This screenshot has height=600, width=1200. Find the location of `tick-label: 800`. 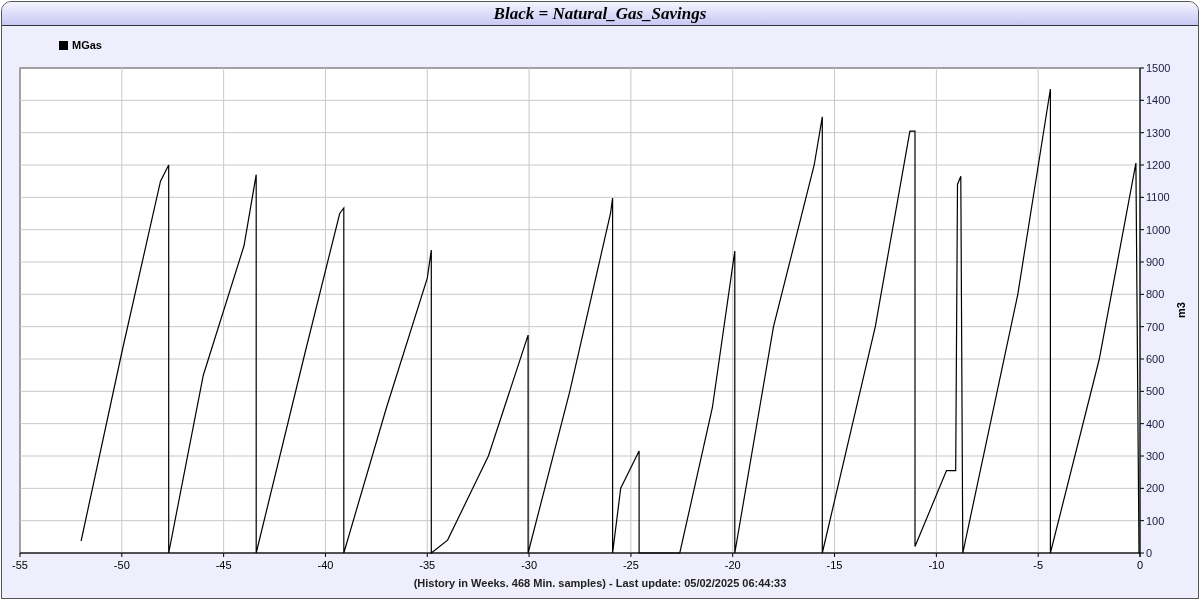

tick-label: 800 is located at coordinates (1155, 294).